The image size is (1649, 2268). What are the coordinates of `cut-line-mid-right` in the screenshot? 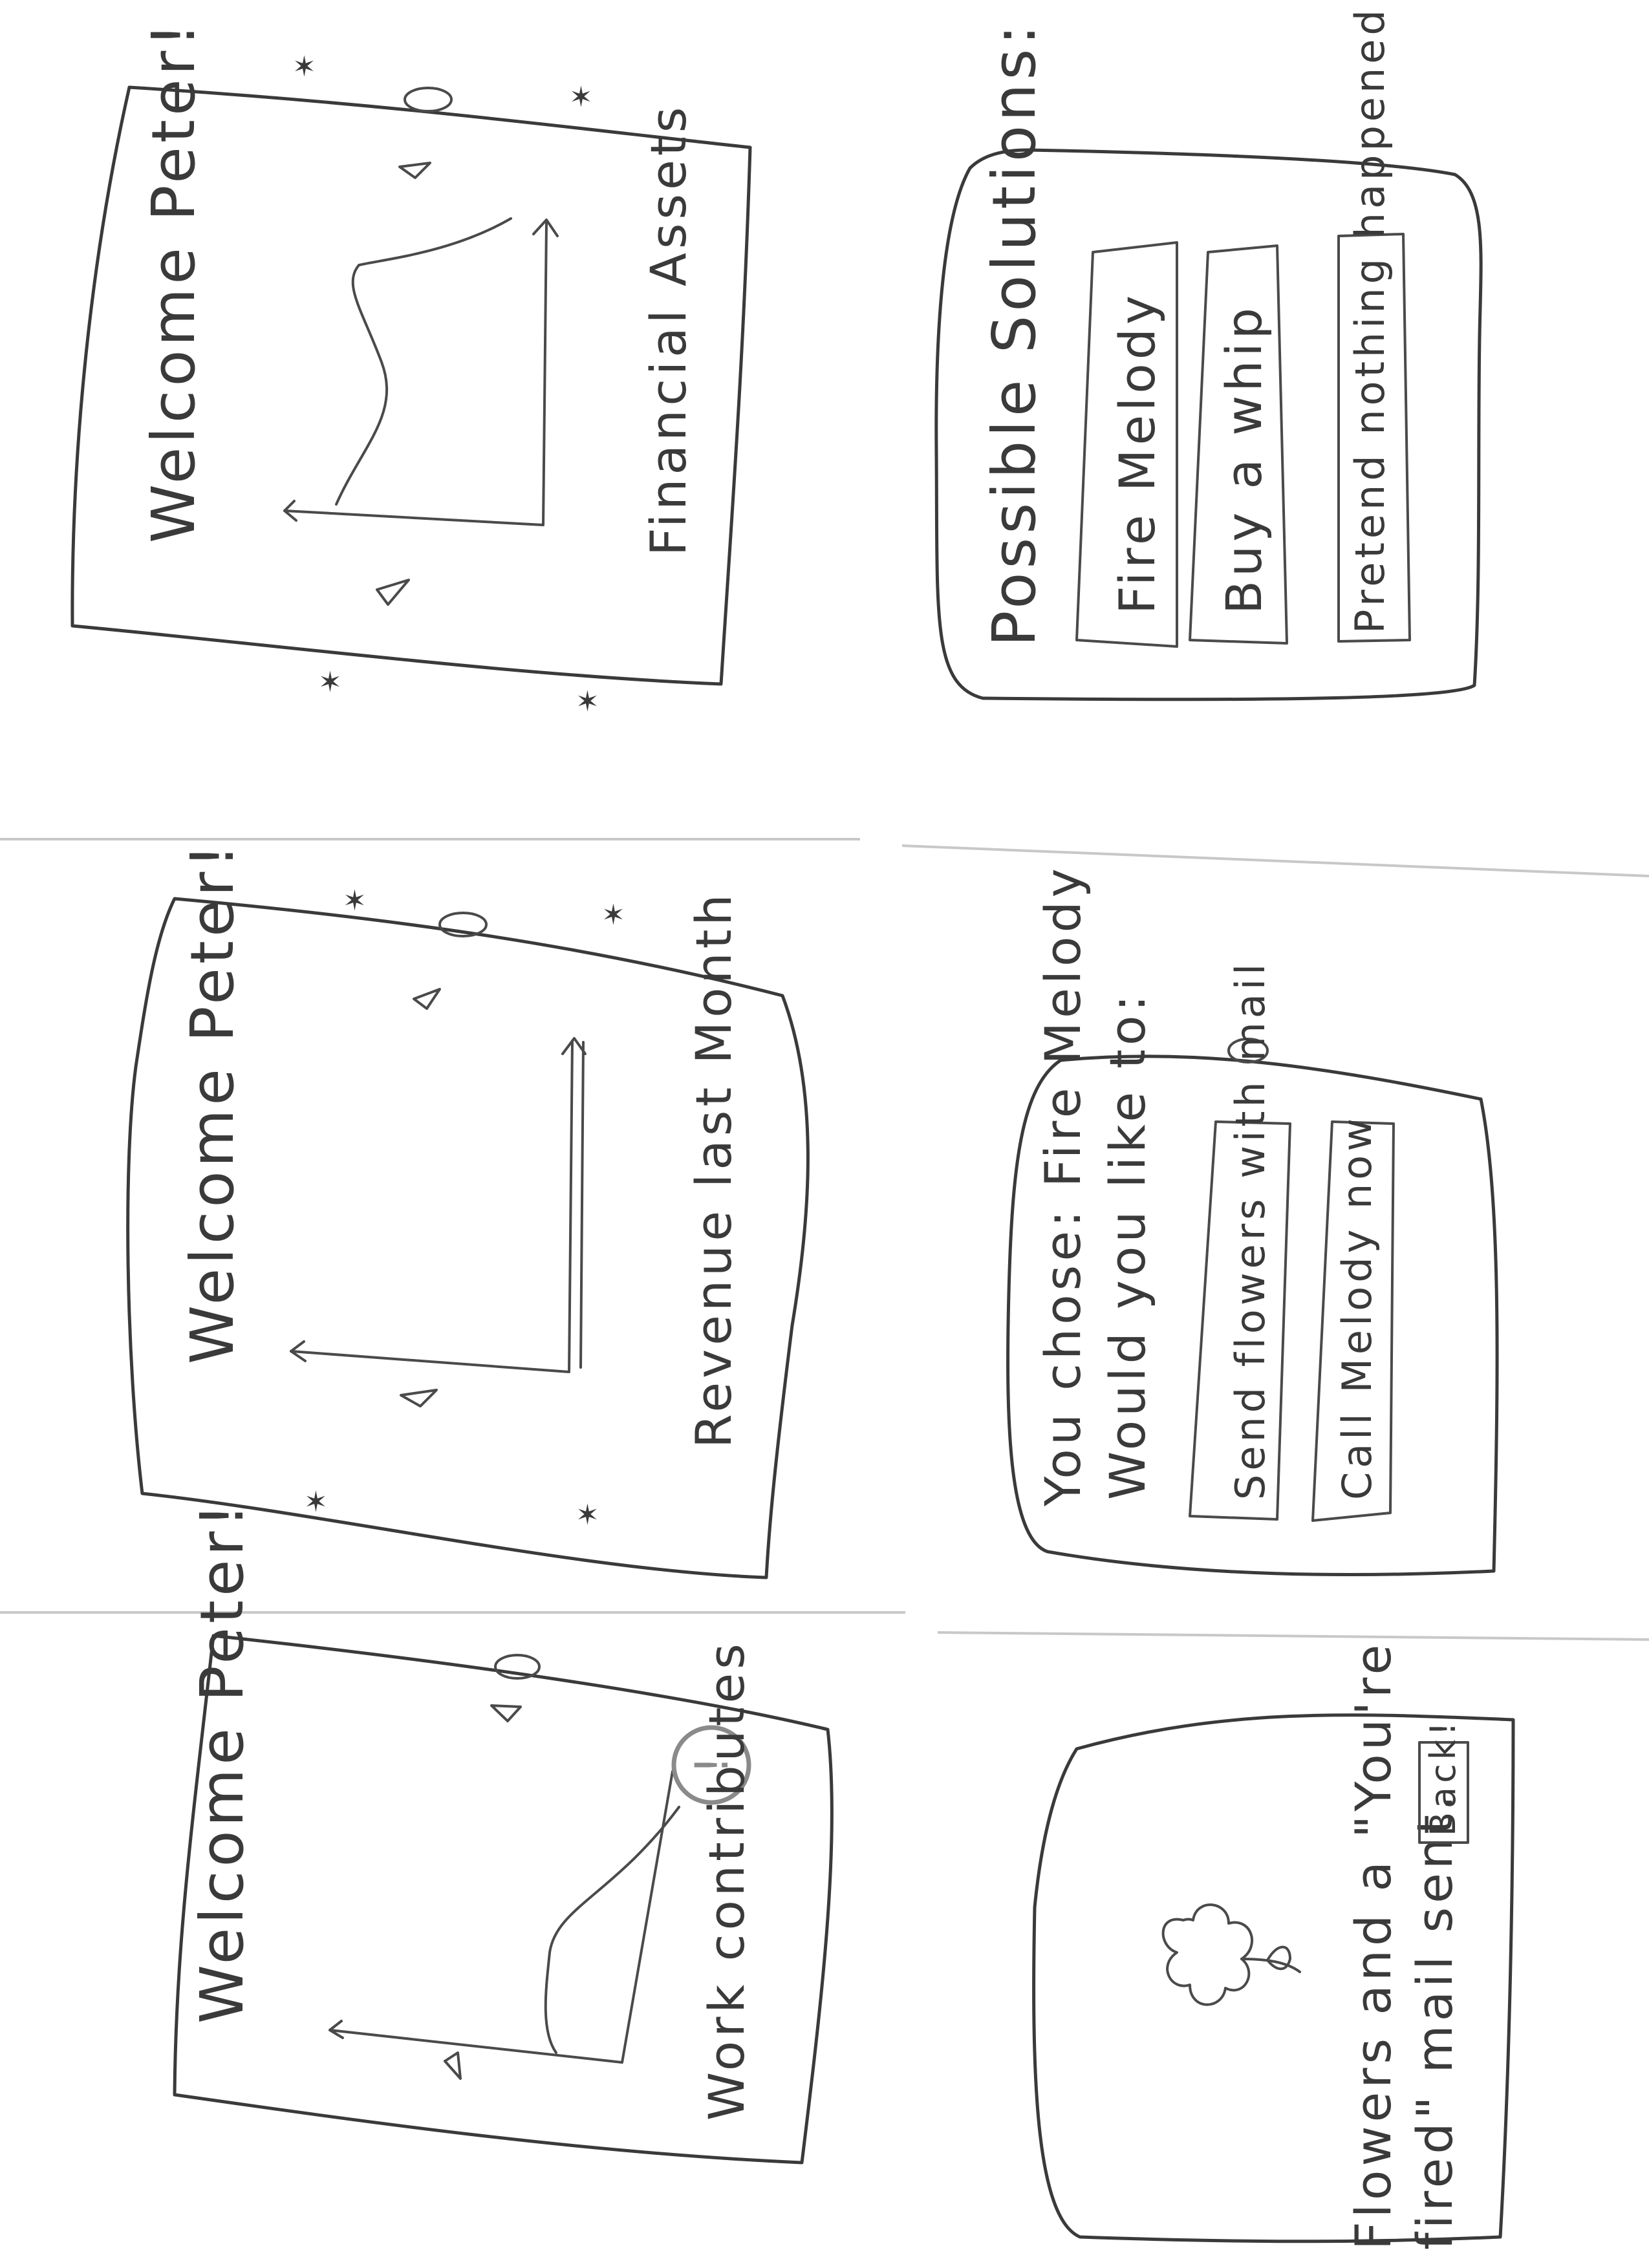 It's located at (1293, 1636).